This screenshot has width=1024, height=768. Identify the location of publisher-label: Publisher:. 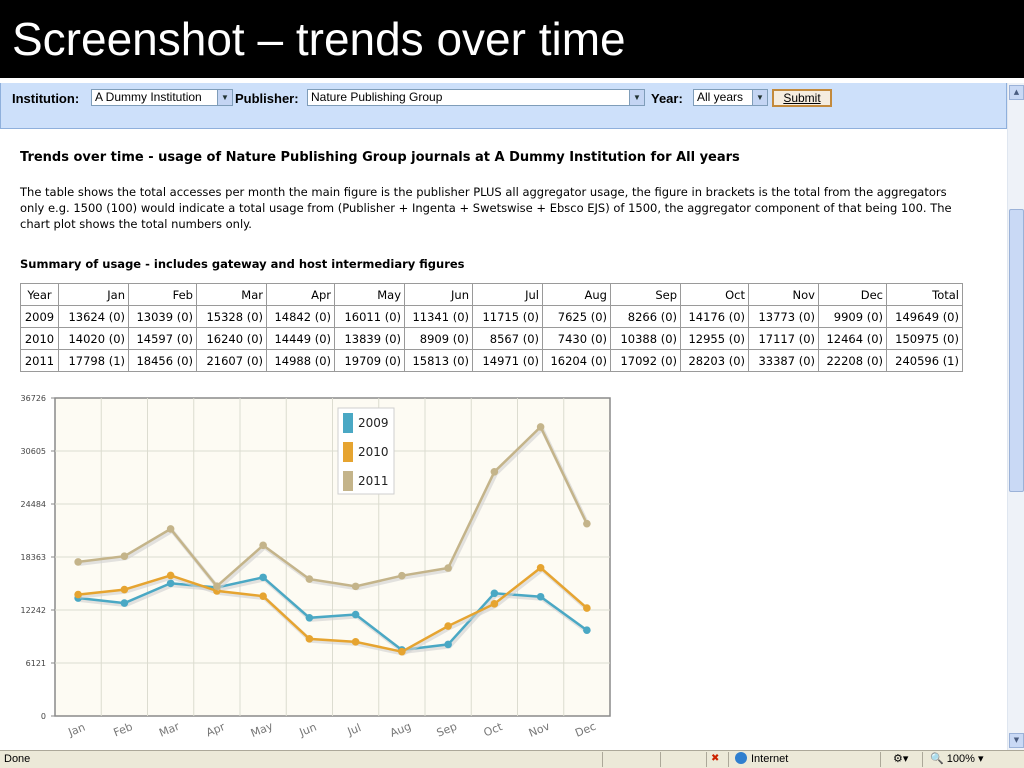
(267, 98).